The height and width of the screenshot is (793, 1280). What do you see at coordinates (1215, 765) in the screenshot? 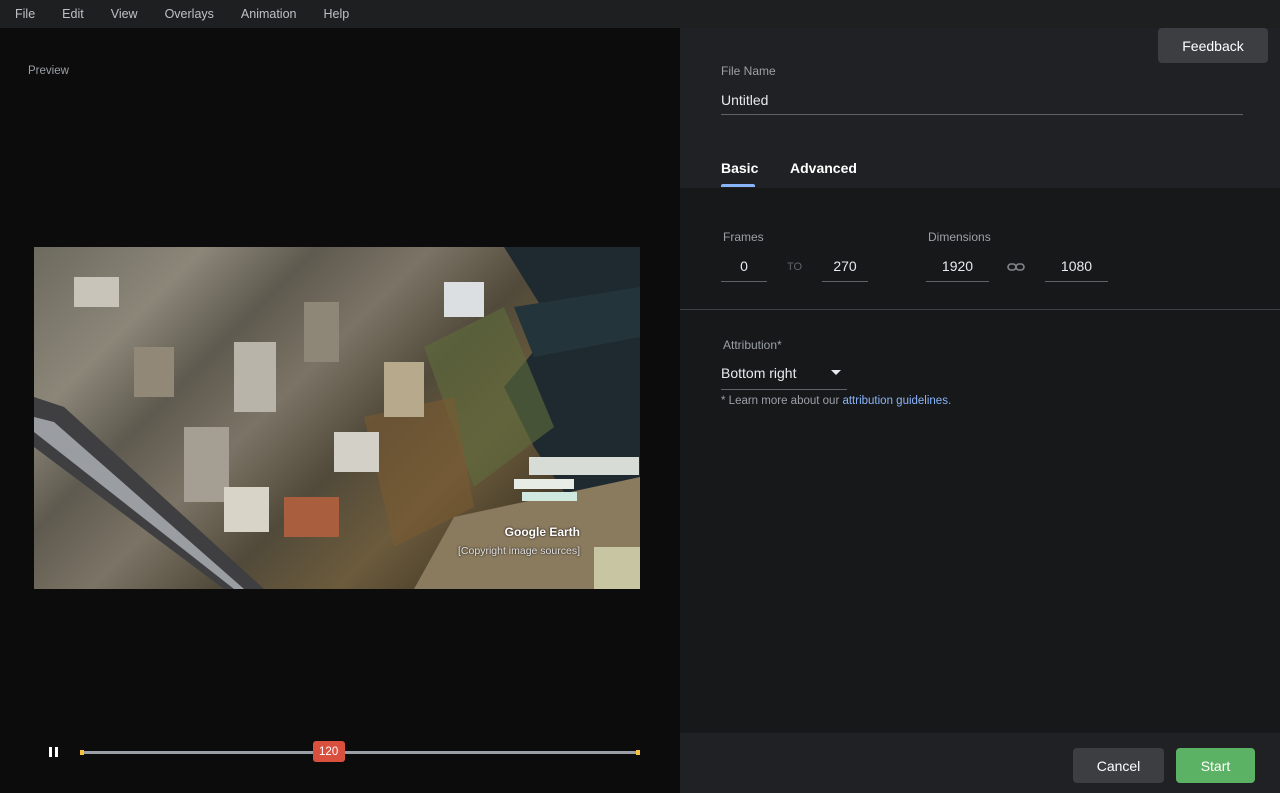
I see `start-button: Start` at bounding box center [1215, 765].